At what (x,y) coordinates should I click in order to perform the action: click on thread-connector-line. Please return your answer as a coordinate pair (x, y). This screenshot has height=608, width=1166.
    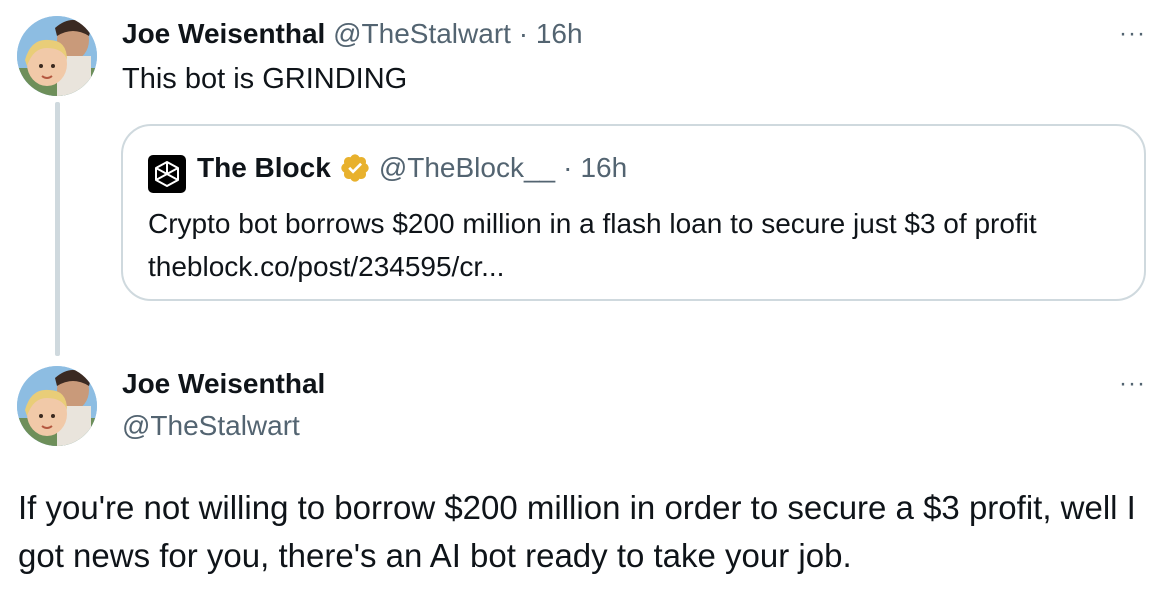
    Looking at the image, I should click on (57, 229).